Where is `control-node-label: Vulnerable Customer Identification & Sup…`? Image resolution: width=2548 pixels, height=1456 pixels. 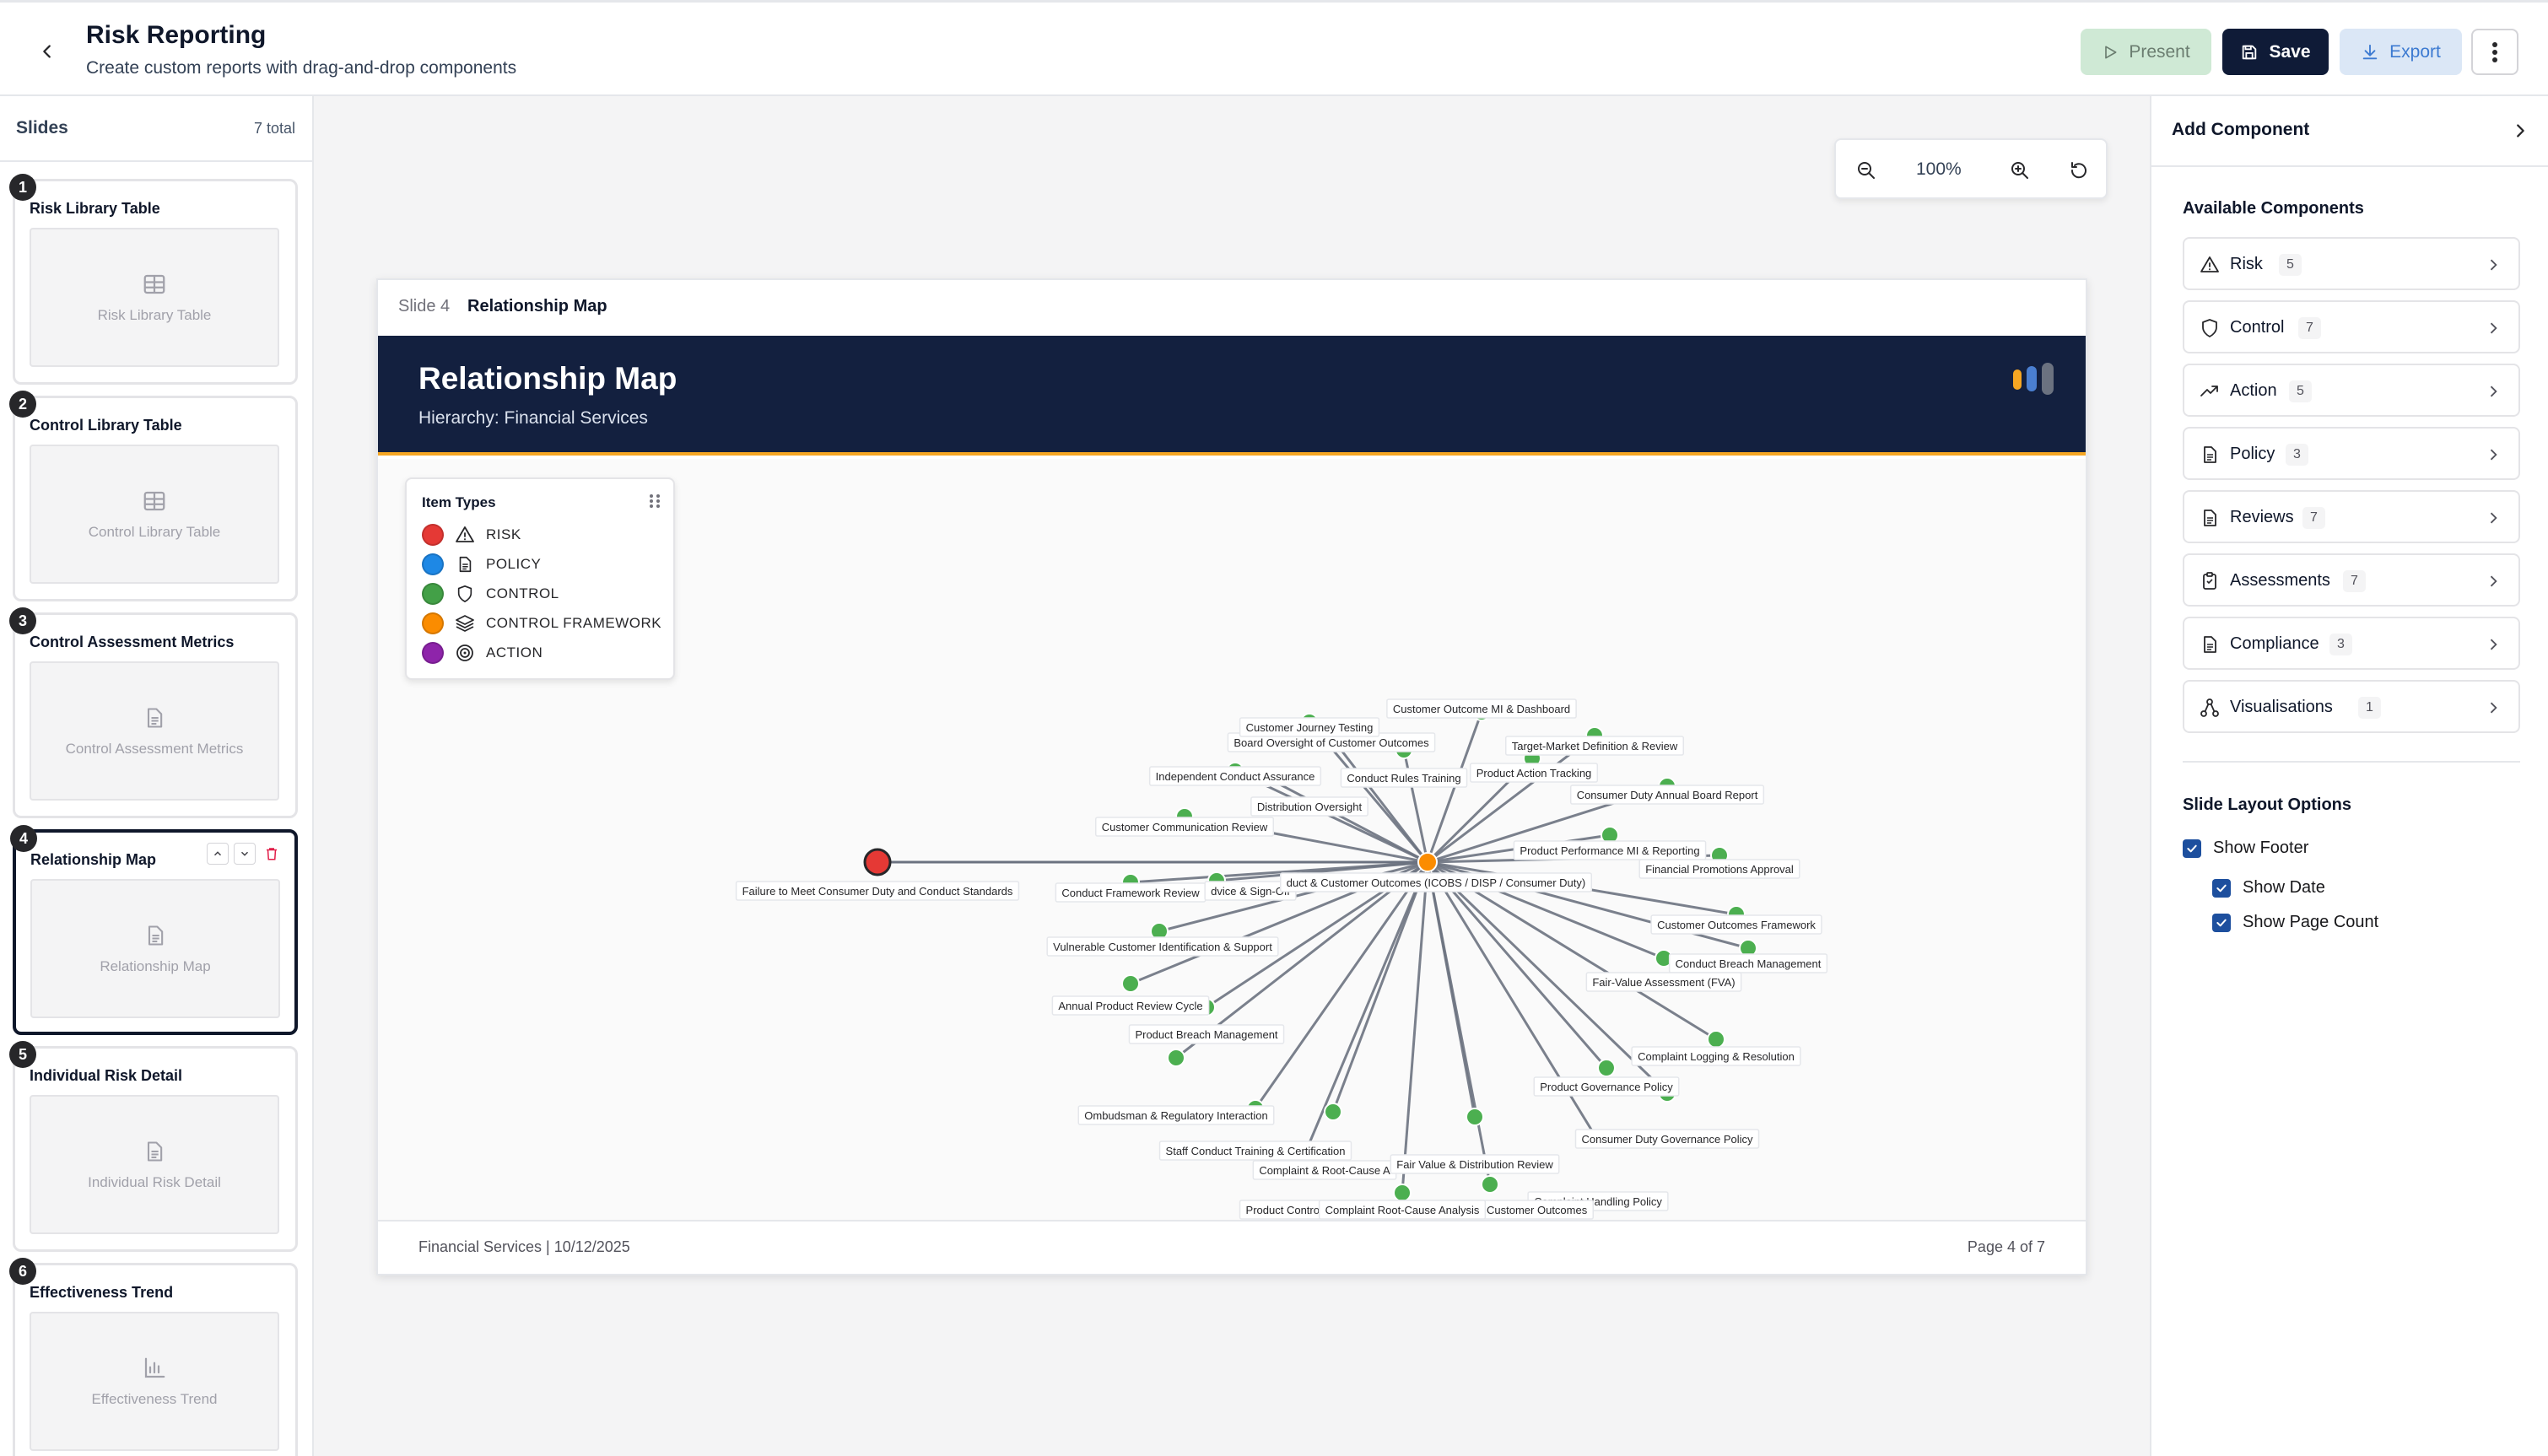
control-node-label: Vulnerable Customer Identification & Sup… is located at coordinates (1162, 946).